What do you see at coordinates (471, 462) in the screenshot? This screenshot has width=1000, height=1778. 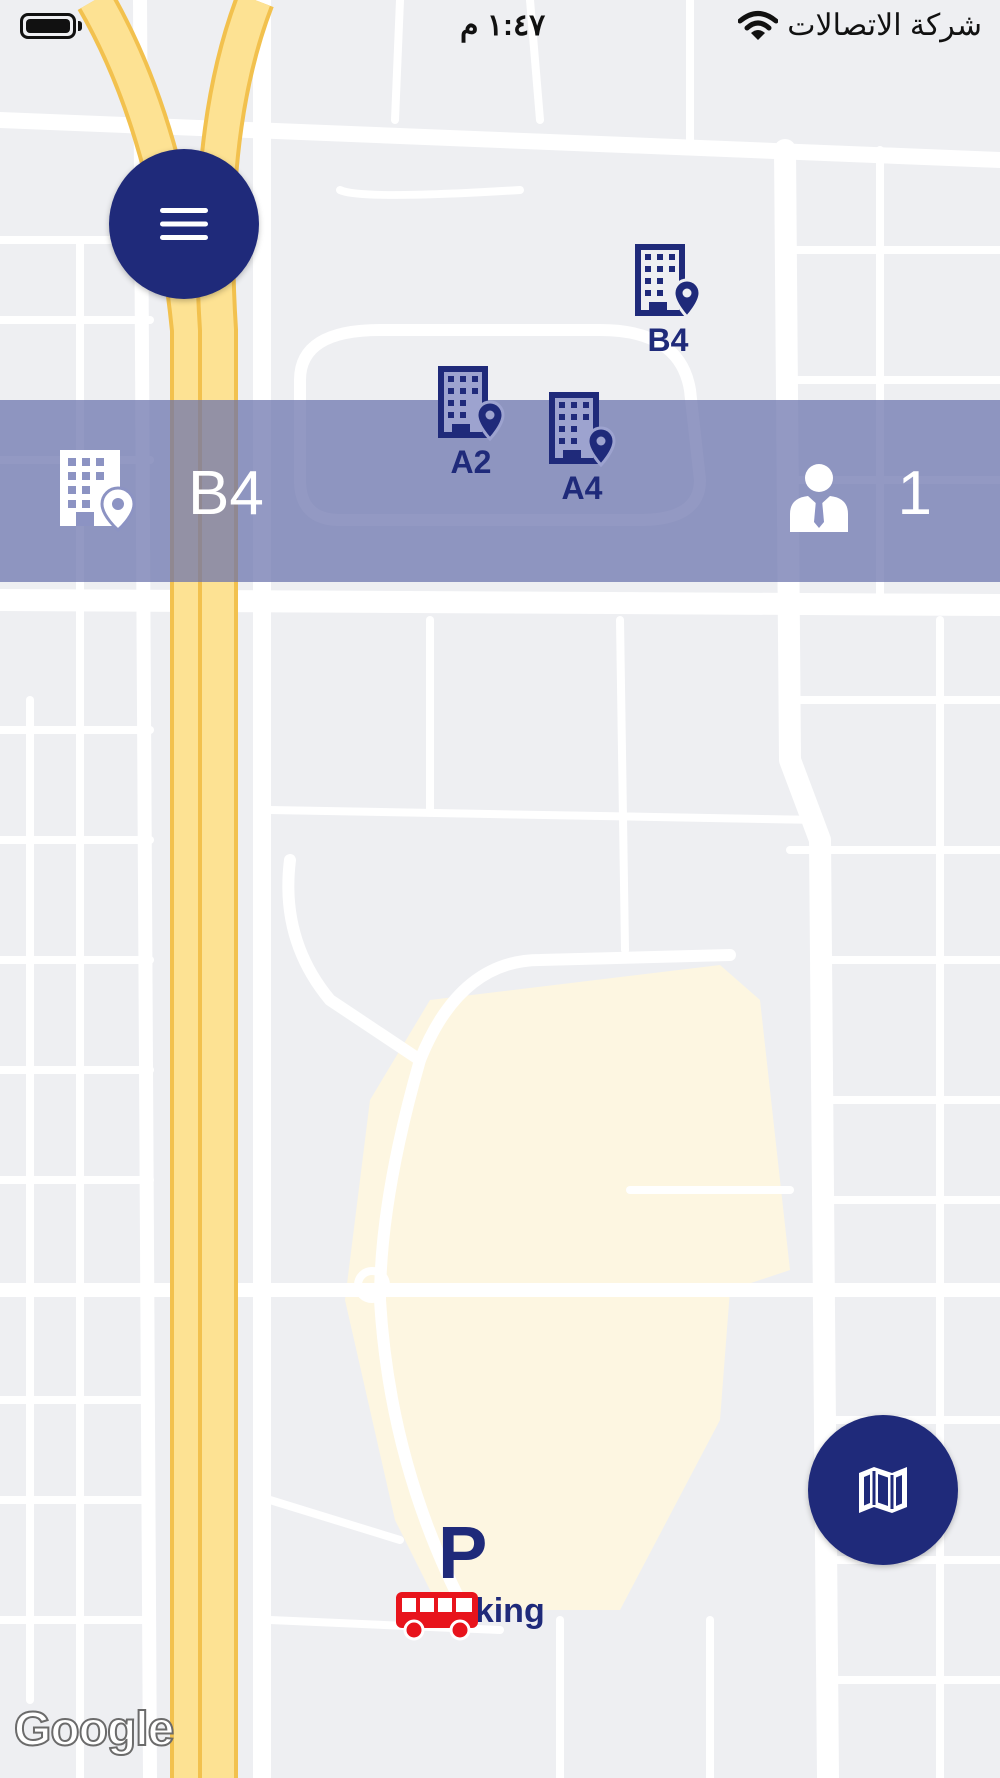 I see `marker-label: A2` at bounding box center [471, 462].